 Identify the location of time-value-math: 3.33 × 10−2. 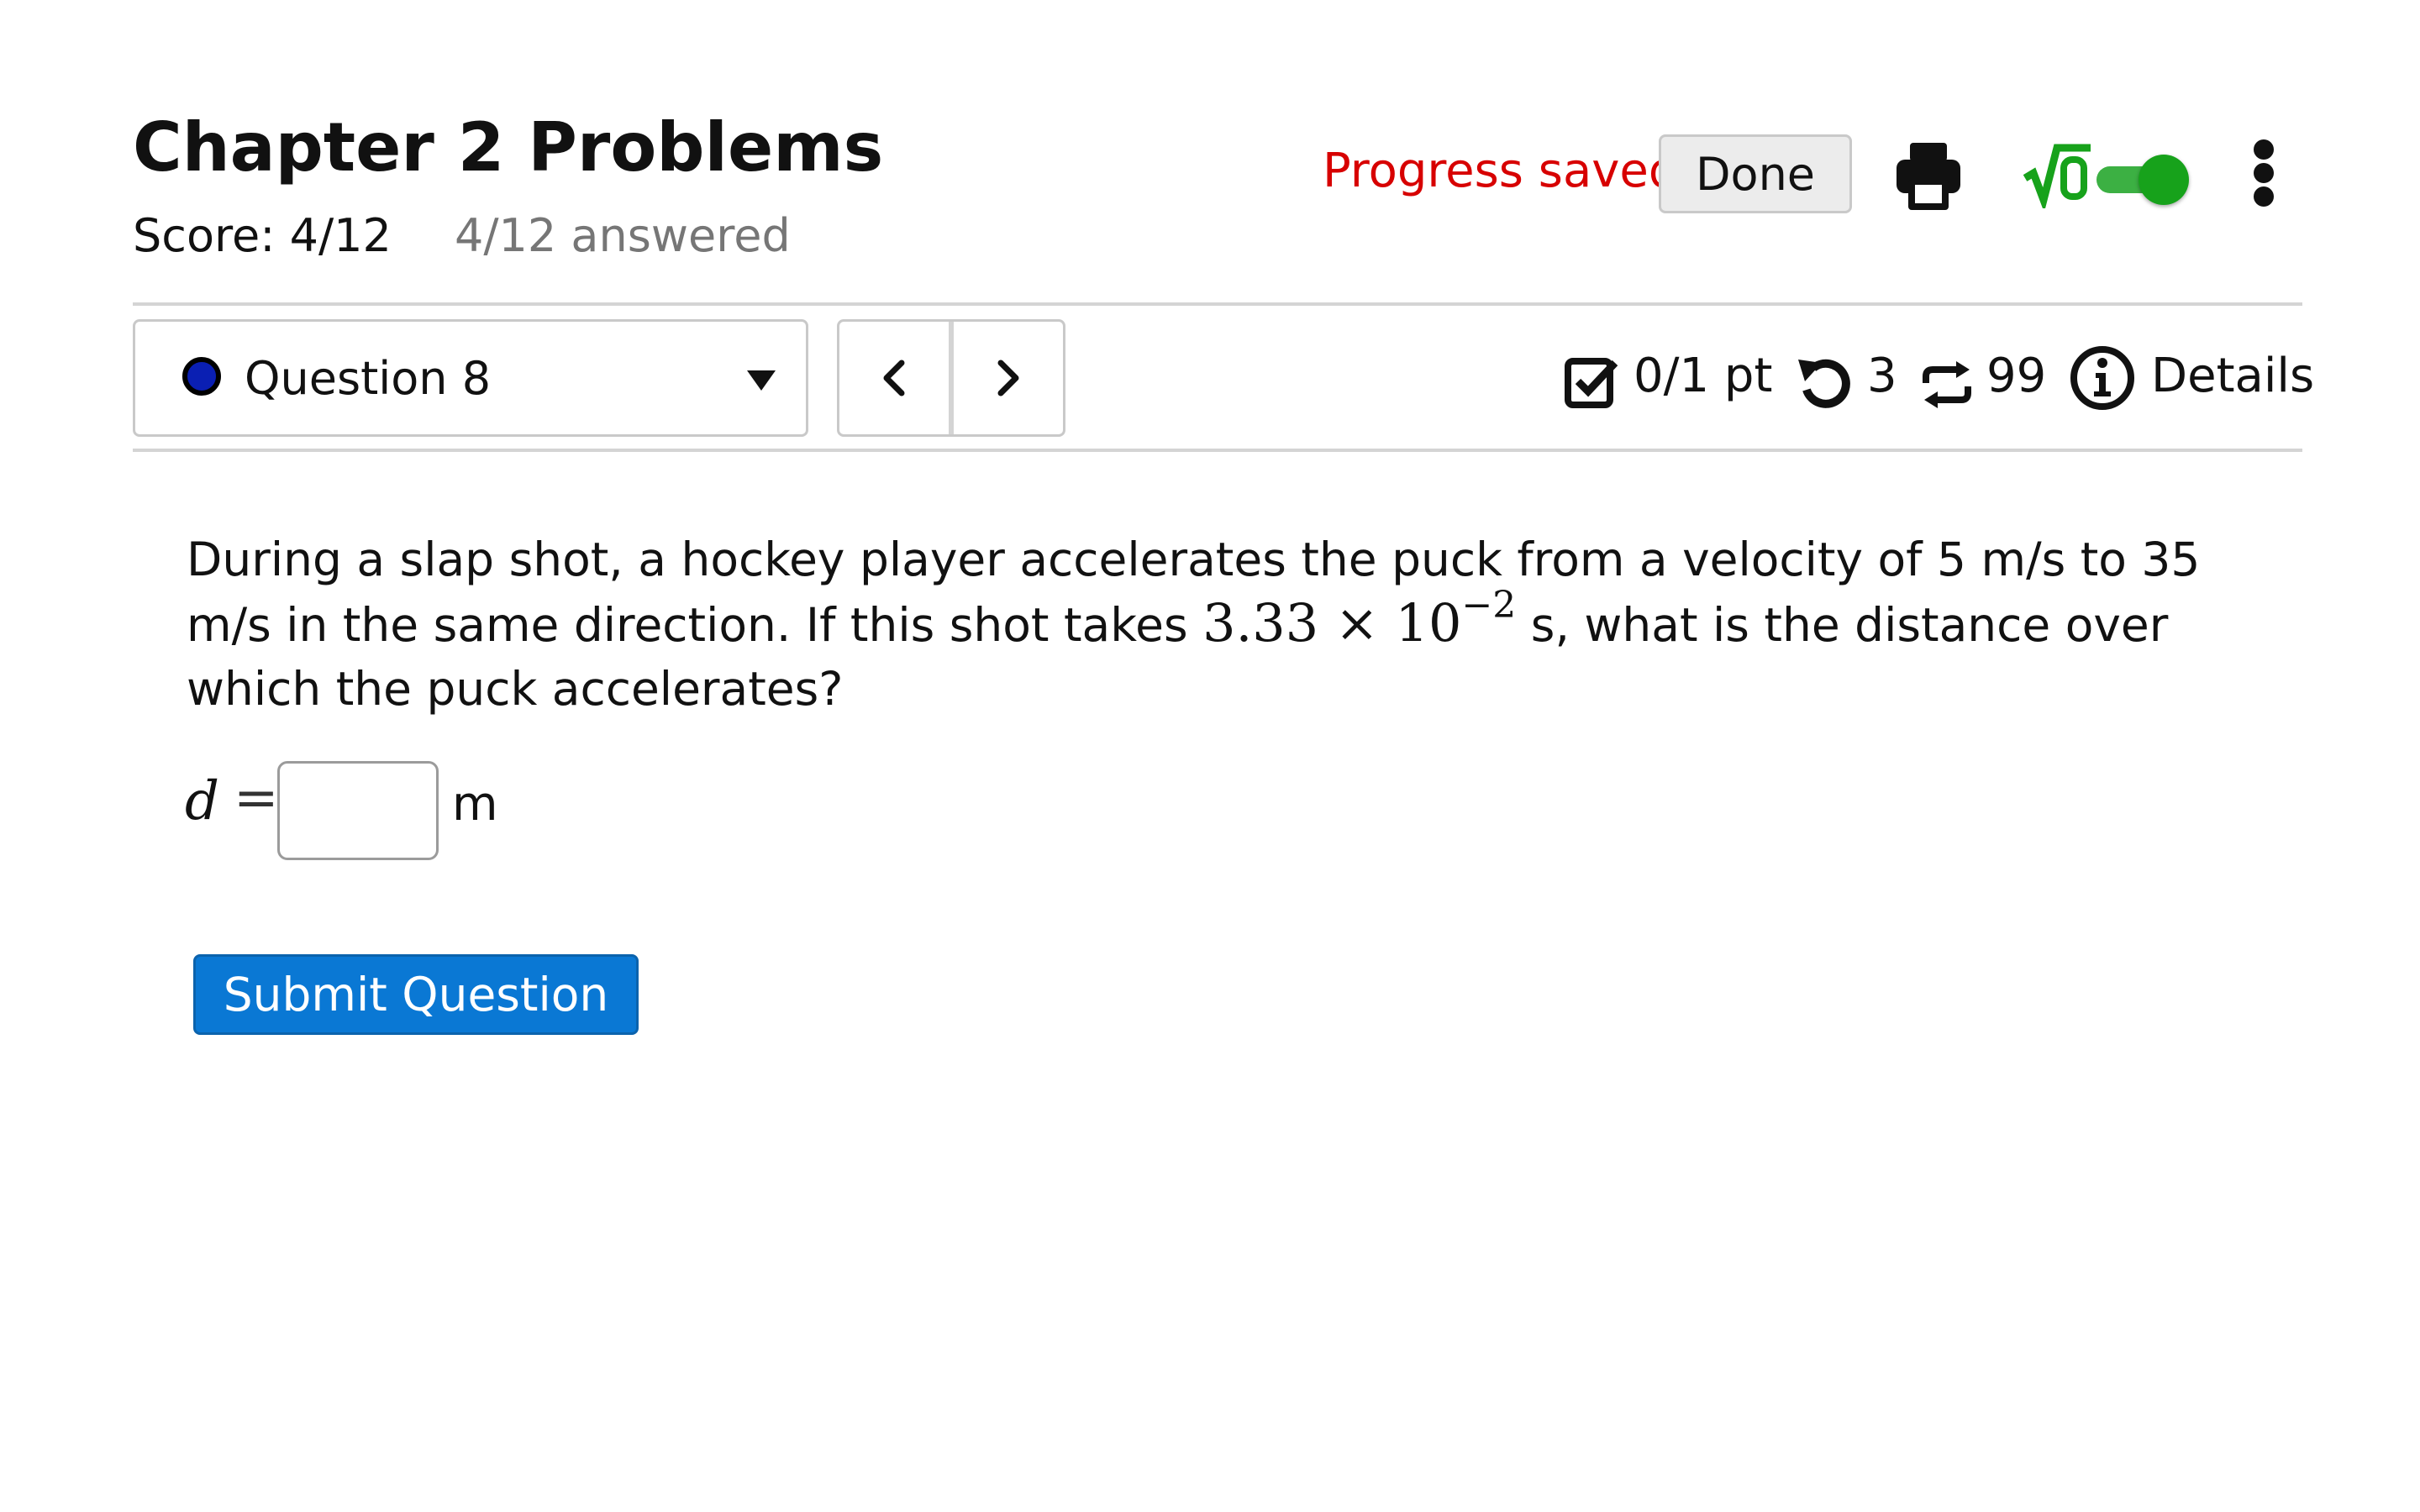
(1359, 620).